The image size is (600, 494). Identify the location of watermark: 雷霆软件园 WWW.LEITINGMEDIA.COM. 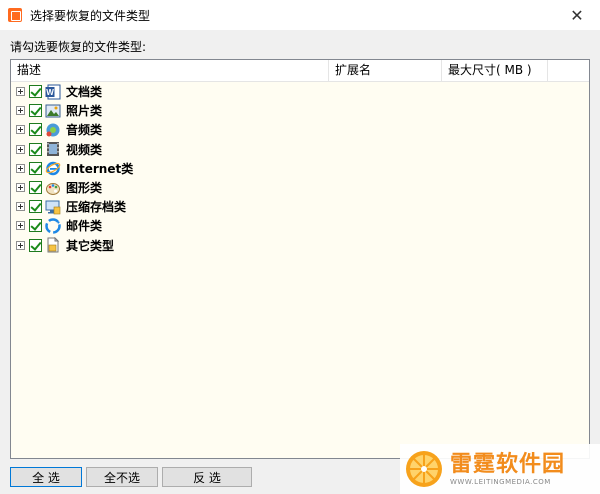
(500, 469).